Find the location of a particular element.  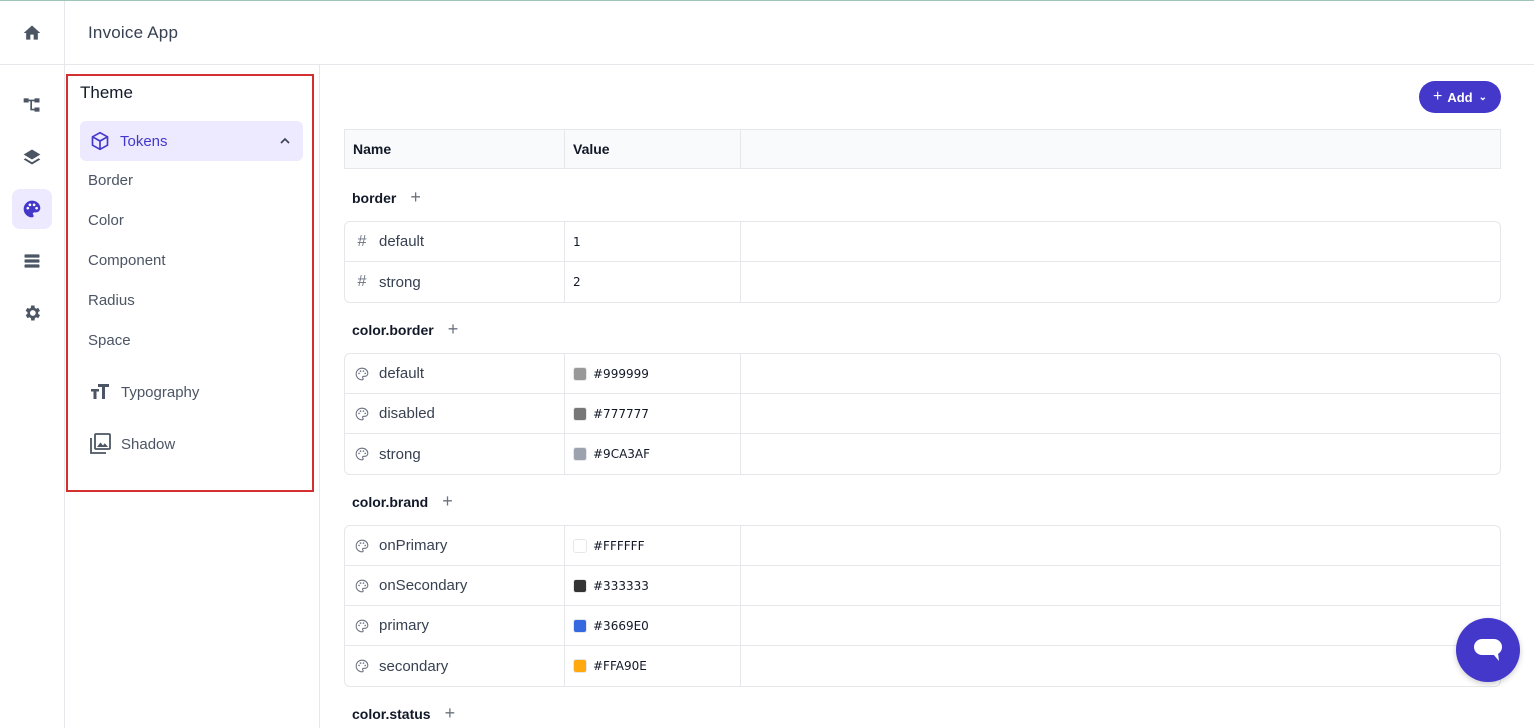

group-title: color.status + is located at coordinates (403, 713).